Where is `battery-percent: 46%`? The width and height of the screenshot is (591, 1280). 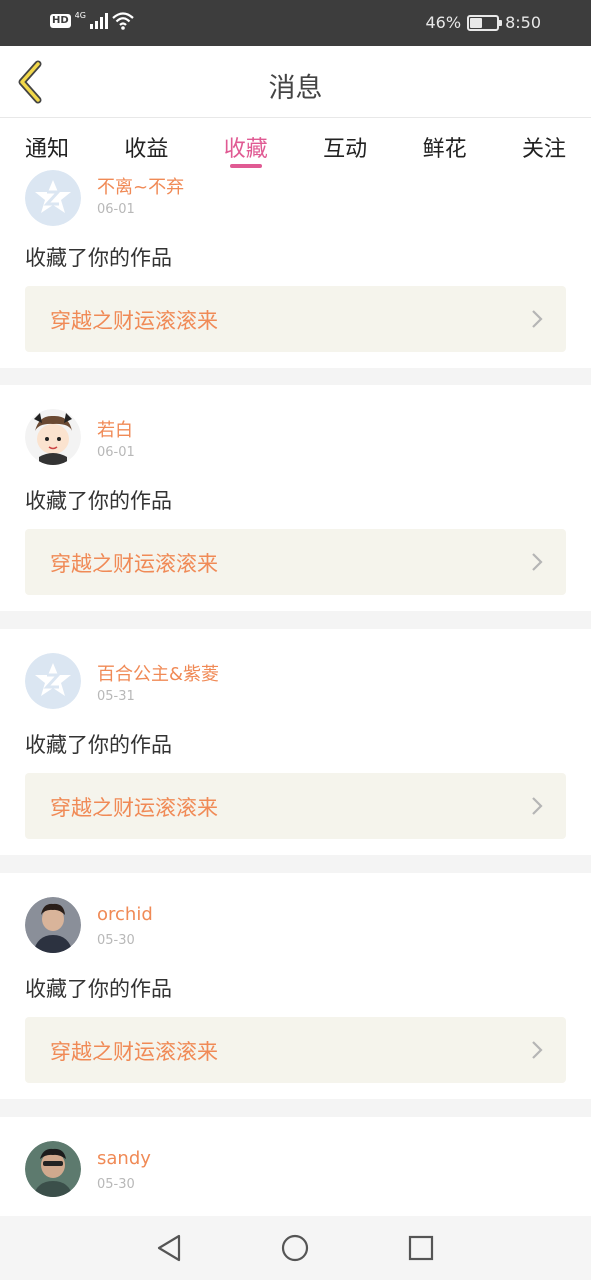
battery-percent: 46% is located at coordinates (443, 22).